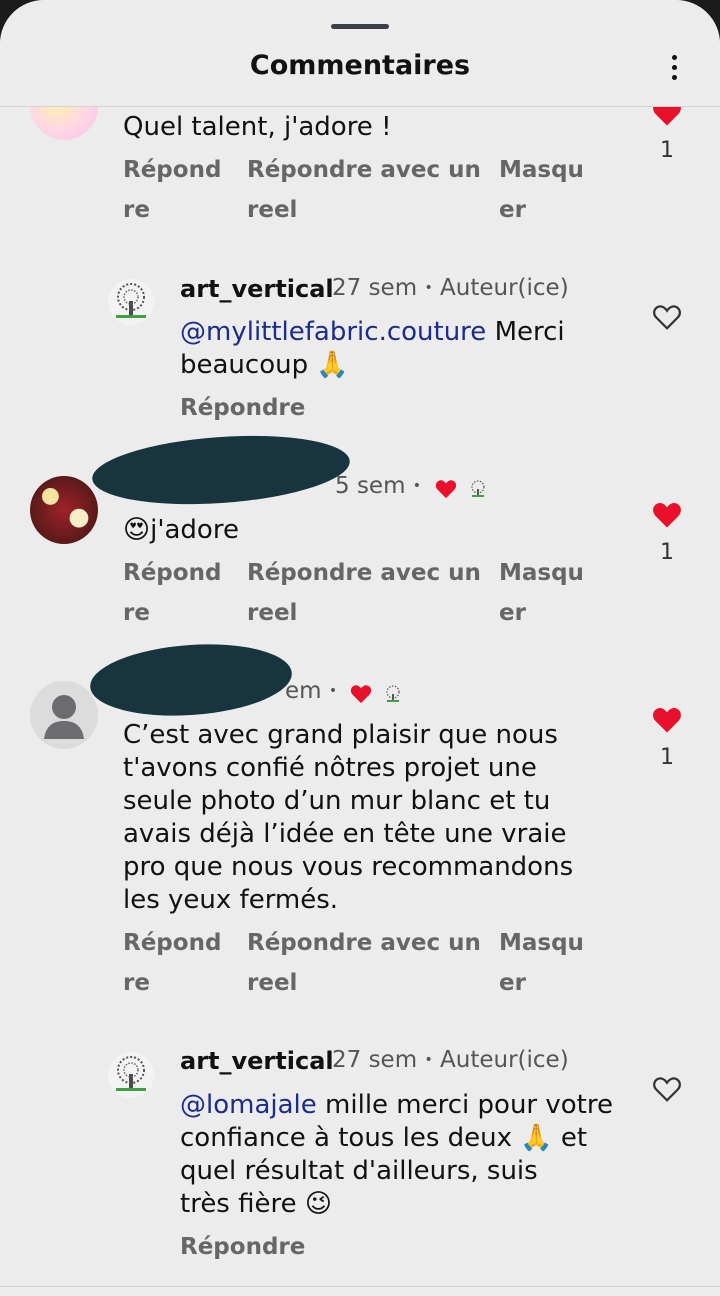 The height and width of the screenshot is (1296, 720). Describe the element at coordinates (303, 691) in the screenshot. I see `time-text: em` at that location.